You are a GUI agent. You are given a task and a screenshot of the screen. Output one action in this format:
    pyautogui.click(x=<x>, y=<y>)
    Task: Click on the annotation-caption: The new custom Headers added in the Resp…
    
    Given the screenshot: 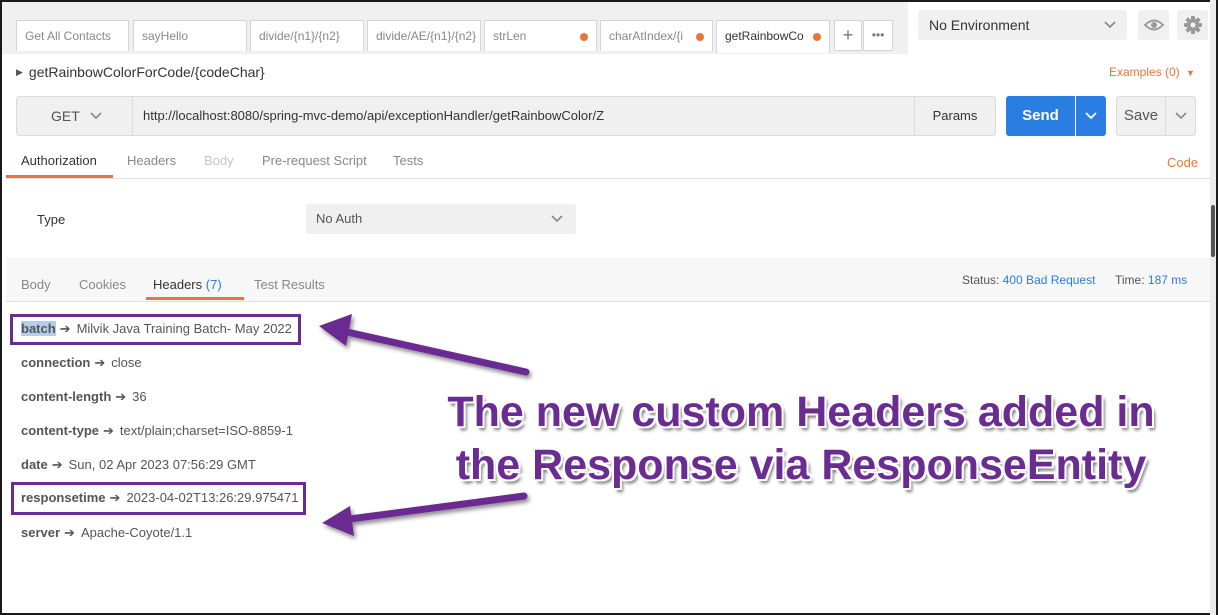 What is the action you would take?
    pyautogui.click(x=801, y=438)
    